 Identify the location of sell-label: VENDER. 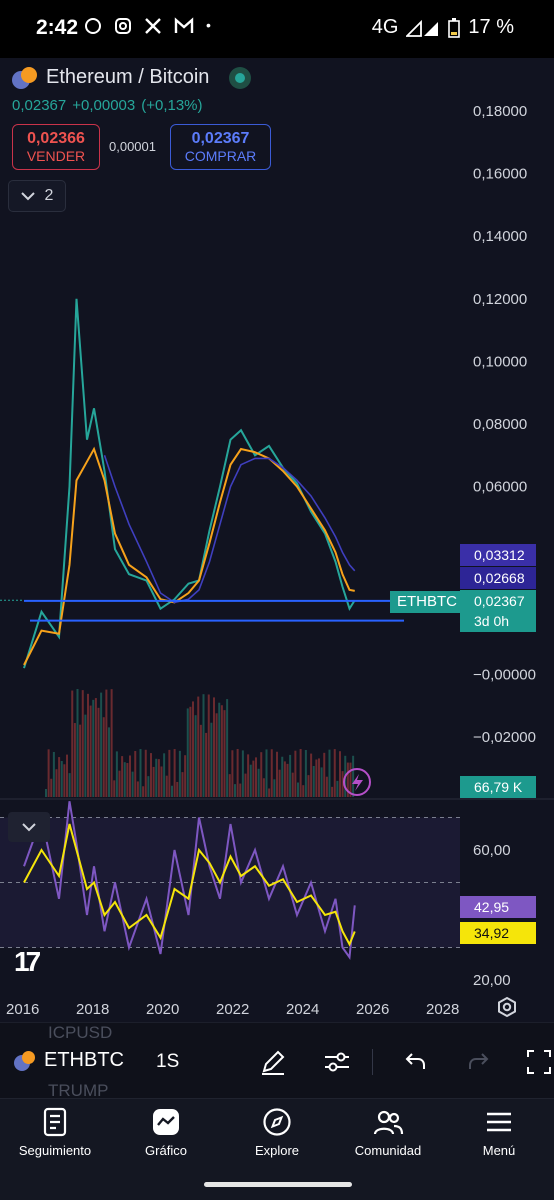
(56, 156).